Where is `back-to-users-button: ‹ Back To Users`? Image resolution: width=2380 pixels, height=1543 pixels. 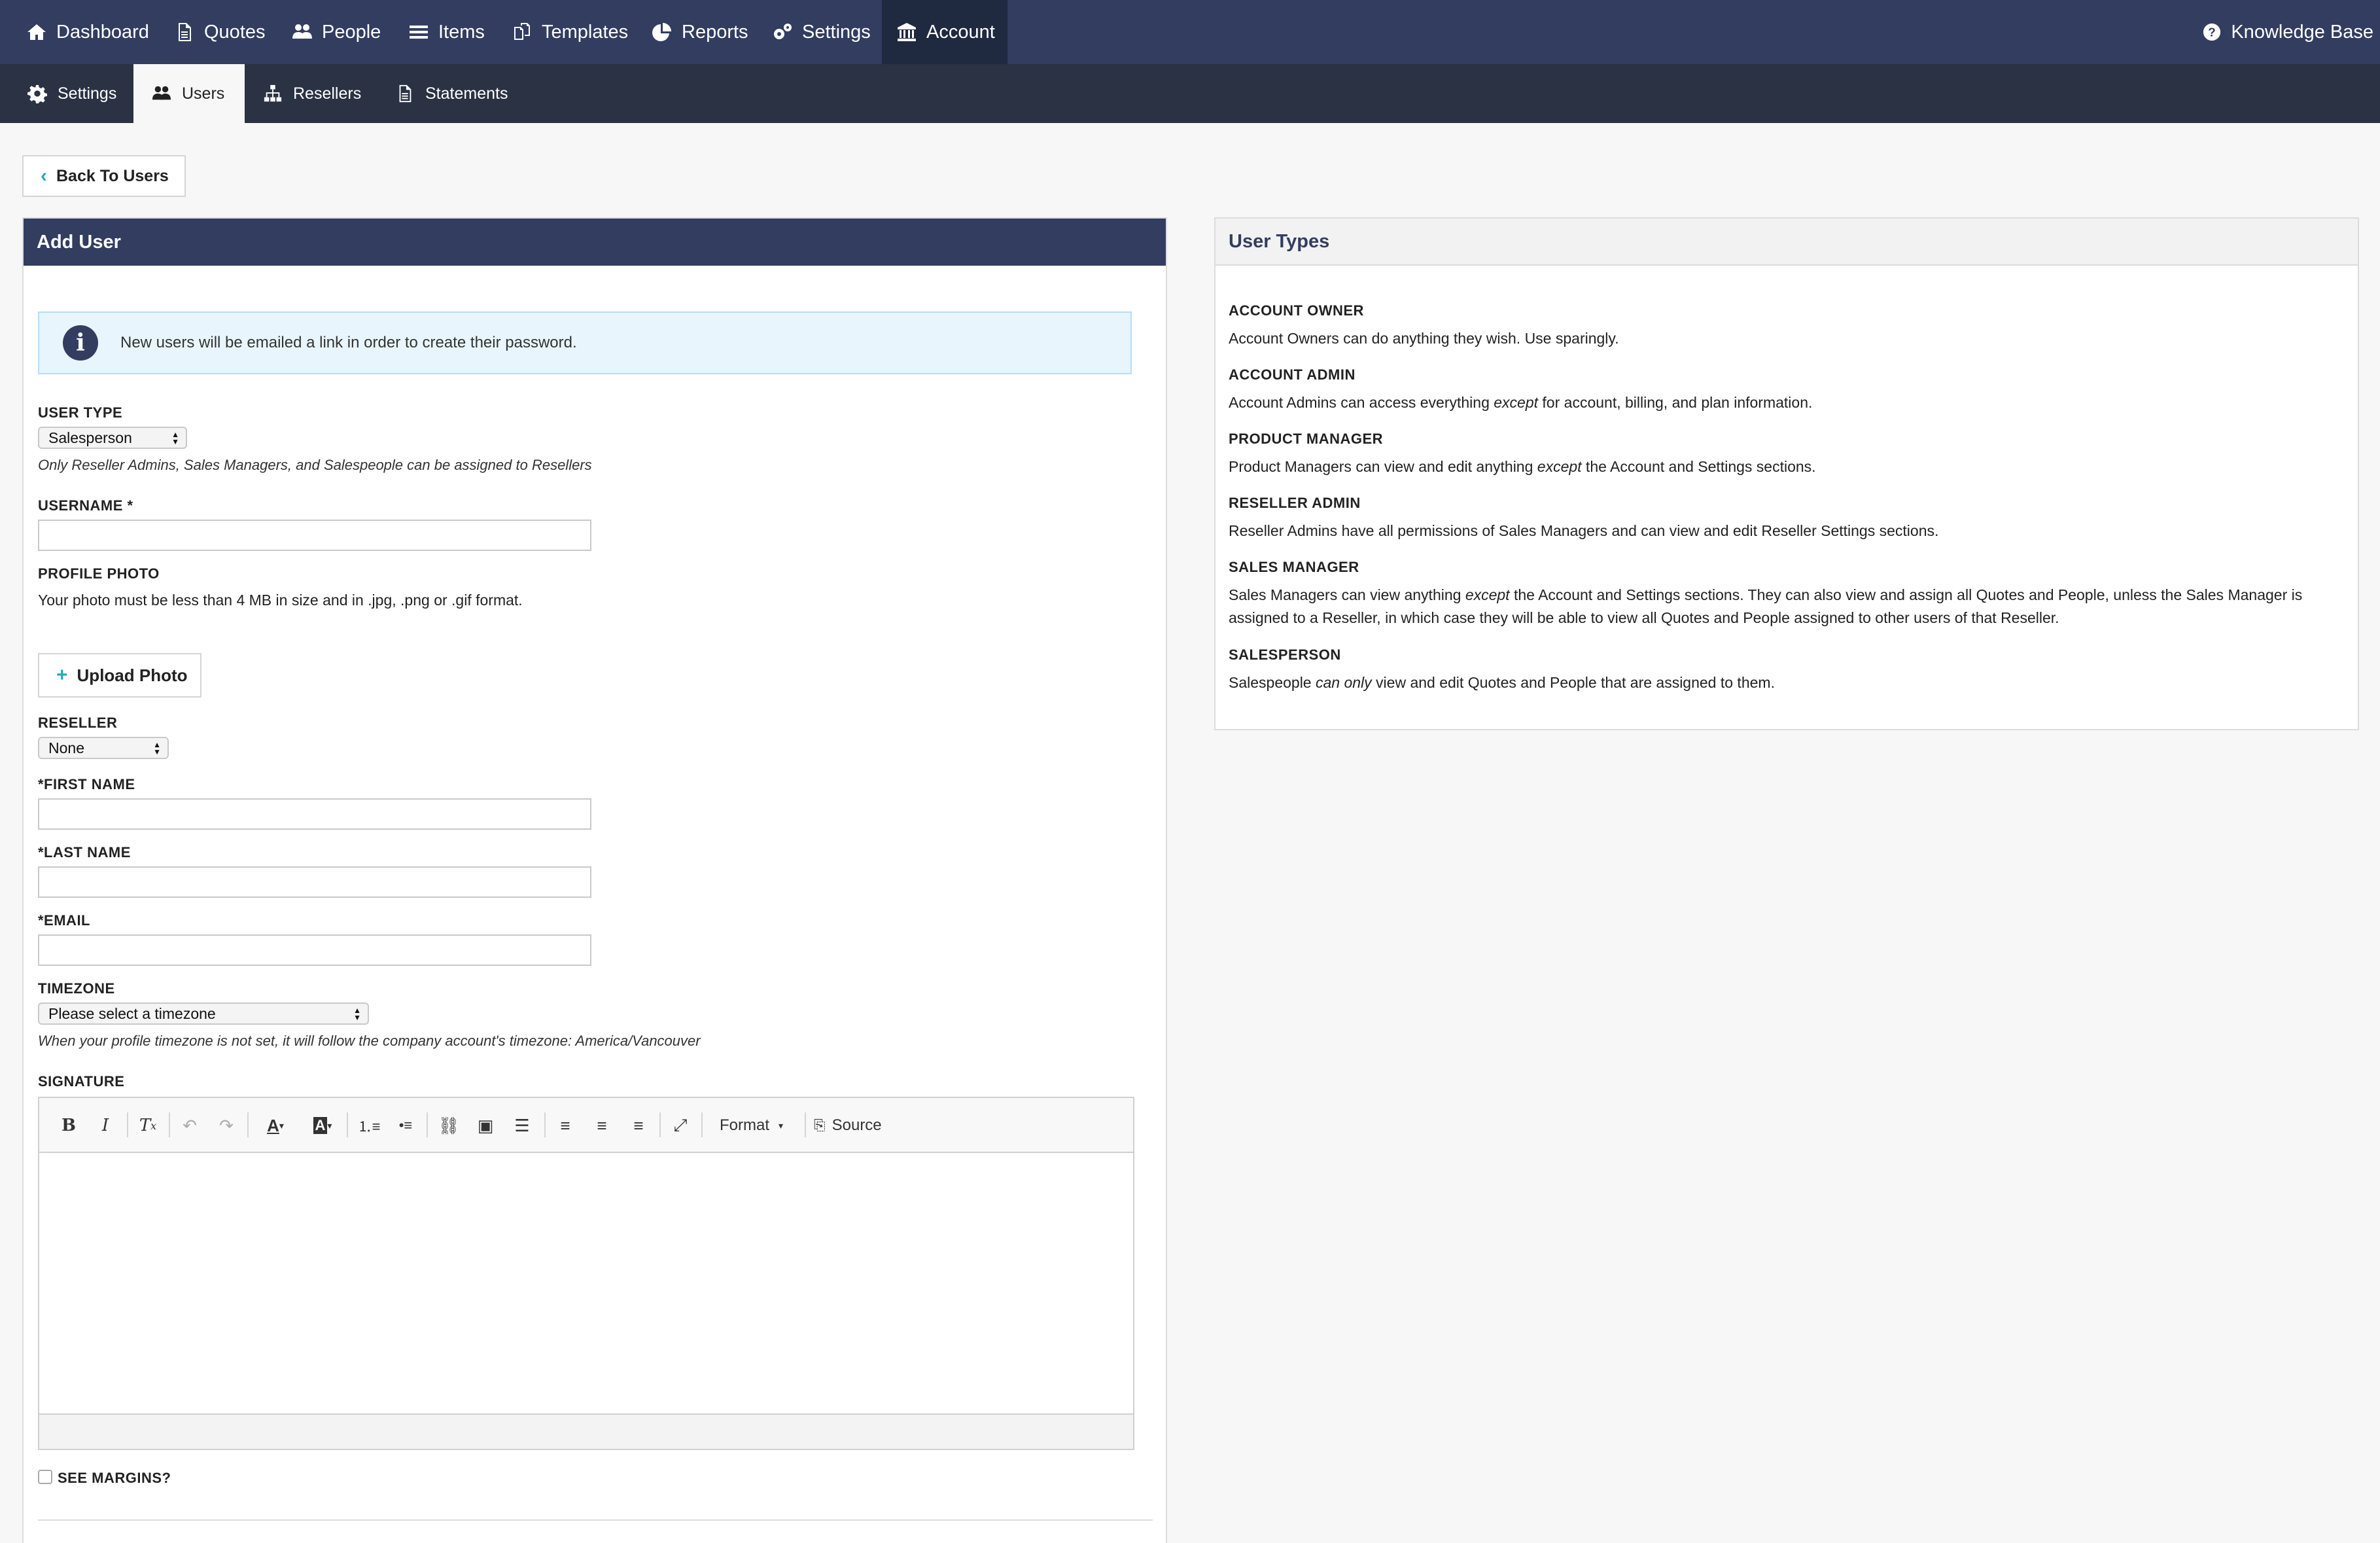 back-to-users-button: ‹ Back To Users is located at coordinates (104, 176).